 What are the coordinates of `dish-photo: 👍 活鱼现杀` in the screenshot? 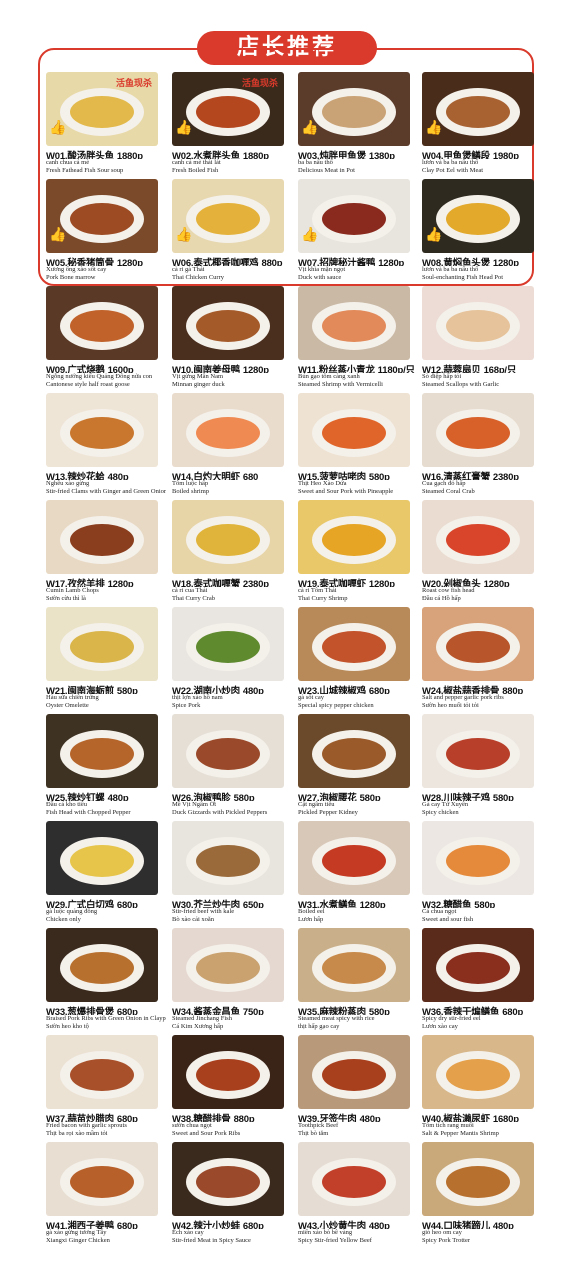 It's located at (102, 109).